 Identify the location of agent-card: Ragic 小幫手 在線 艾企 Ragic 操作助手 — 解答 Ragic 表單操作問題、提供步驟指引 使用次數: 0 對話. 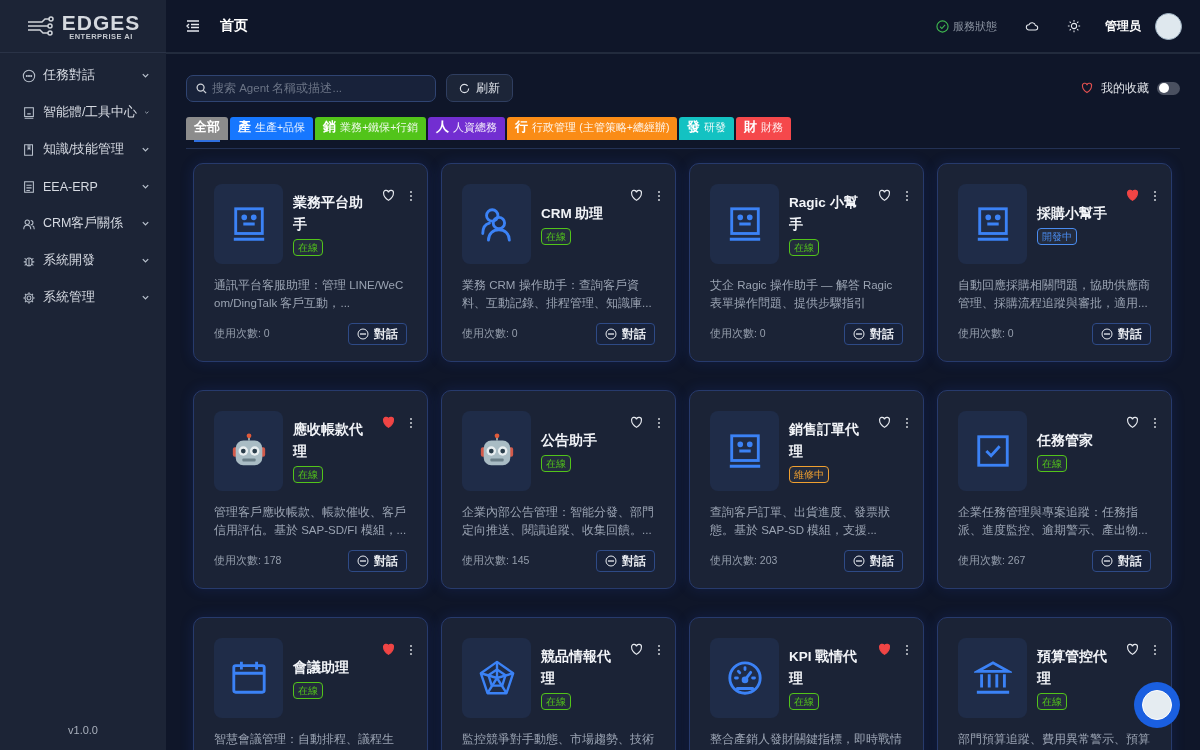
(806, 262).